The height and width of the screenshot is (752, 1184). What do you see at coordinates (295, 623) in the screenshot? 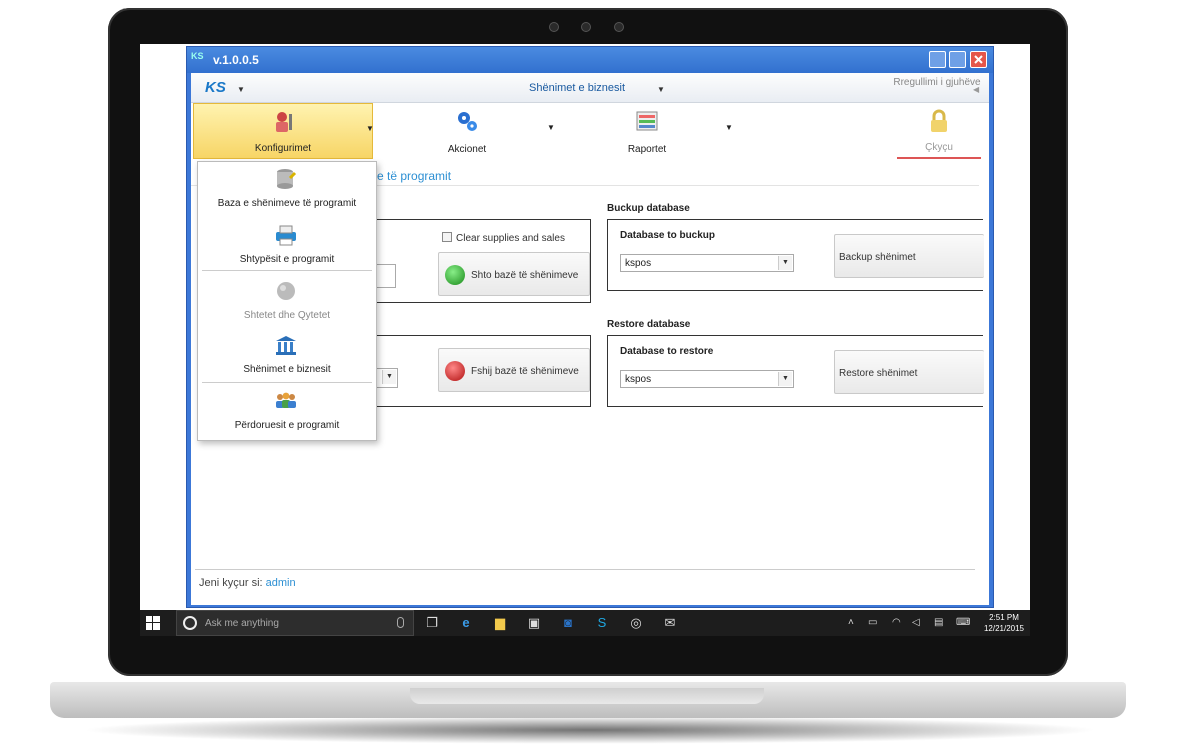
I see `taskbar-search: Ask me anything` at bounding box center [295, 623].